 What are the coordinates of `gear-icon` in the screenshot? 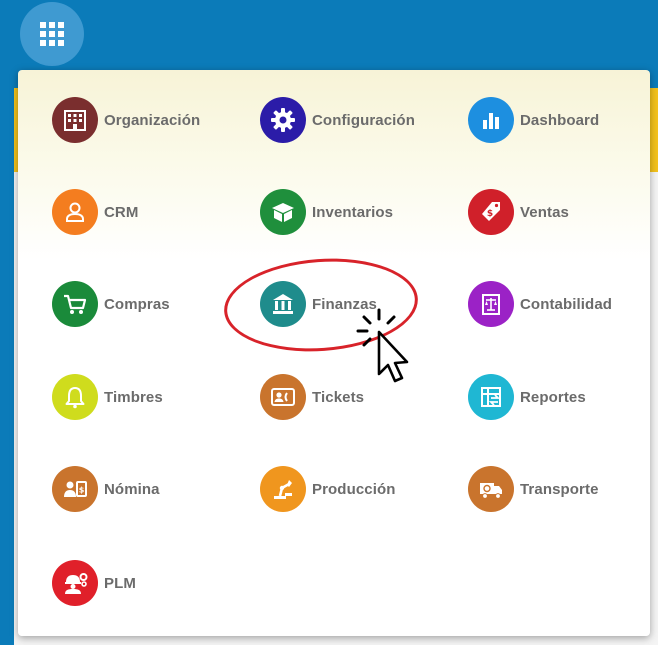 It's located at (283, 120).